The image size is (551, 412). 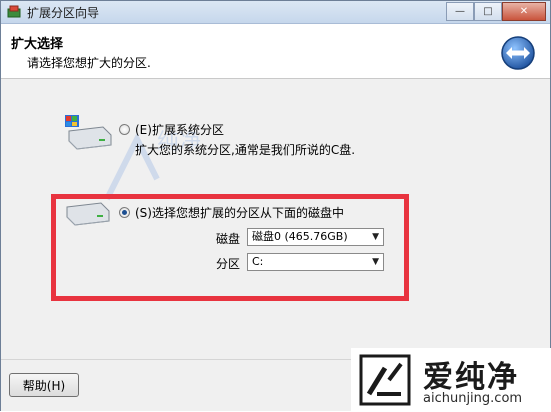 What do you see at coordinates (300, 236) in the screenshot?
I see `disk-select-value: 磁盘0 (465.76GB)` at bounding box center [300, 236].